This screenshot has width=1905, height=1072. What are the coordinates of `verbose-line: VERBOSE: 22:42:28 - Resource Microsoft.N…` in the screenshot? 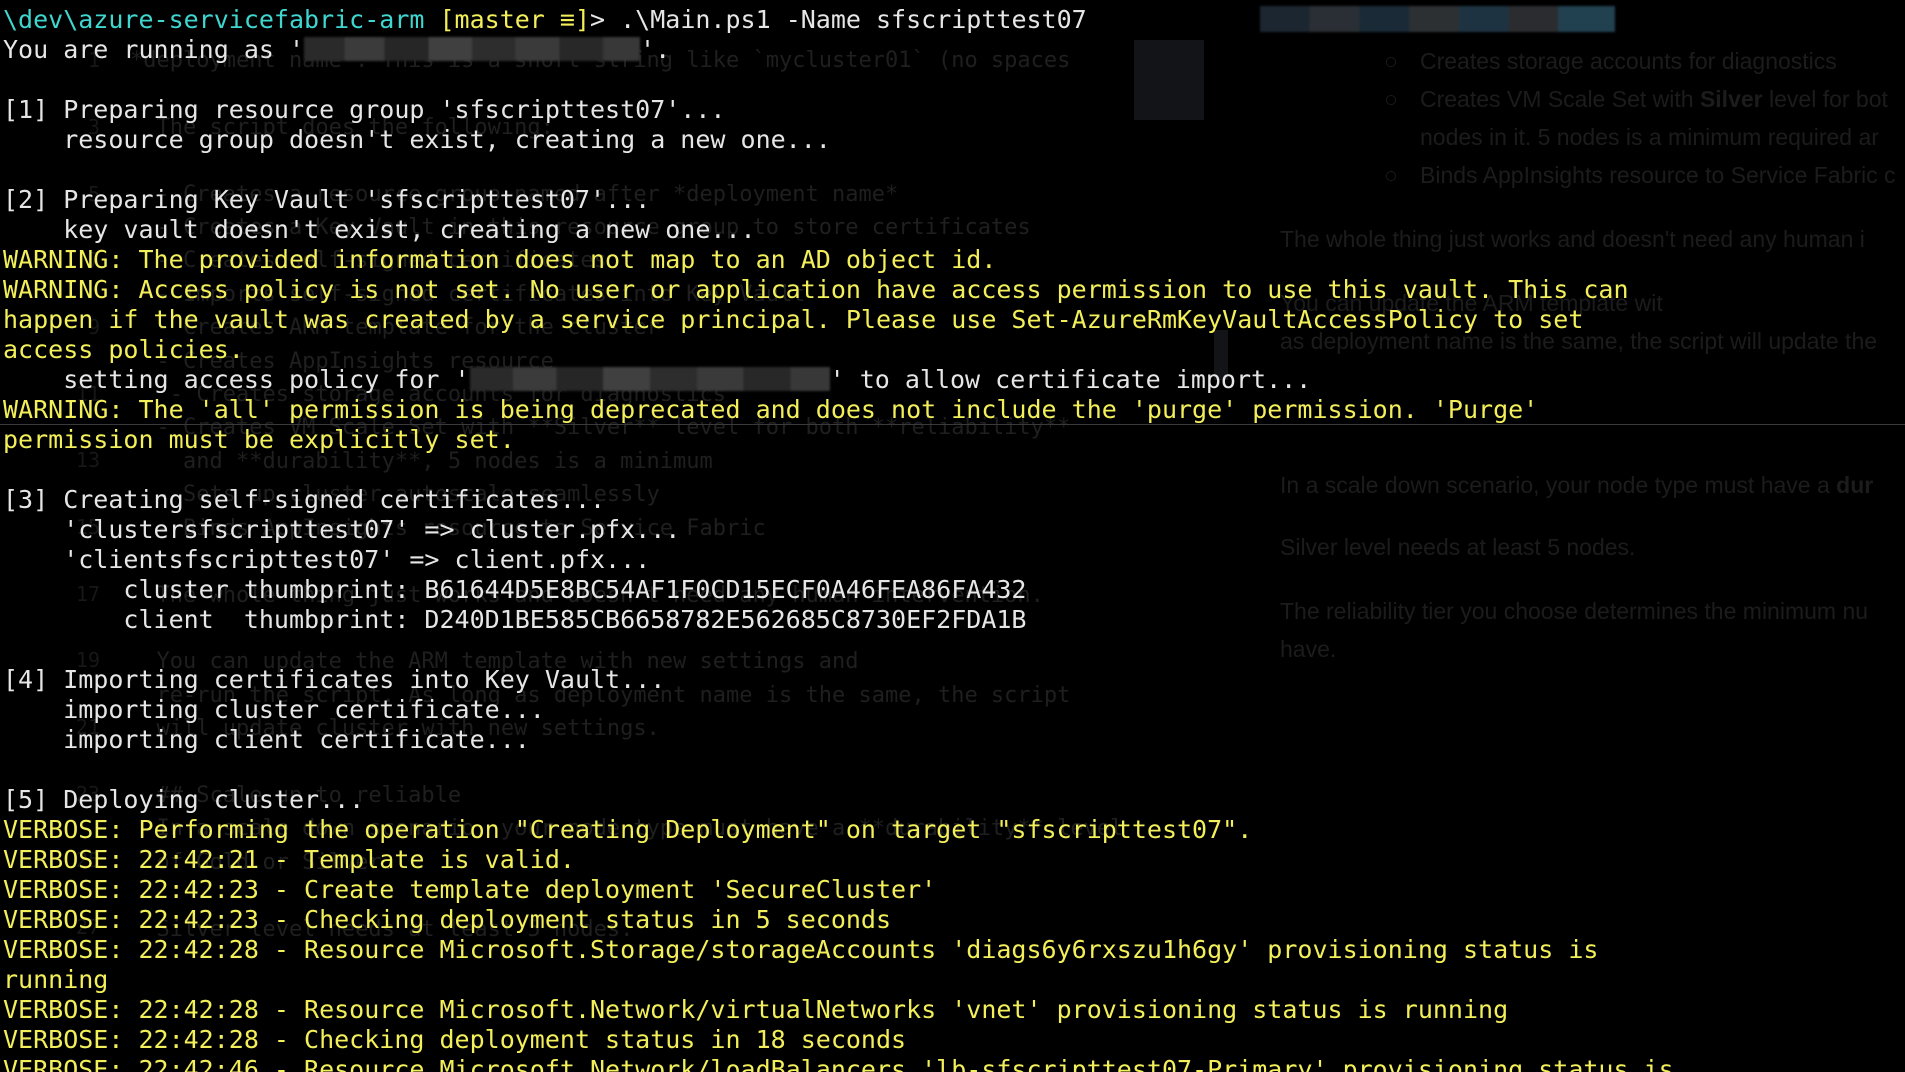 It's located at (756, 1009).